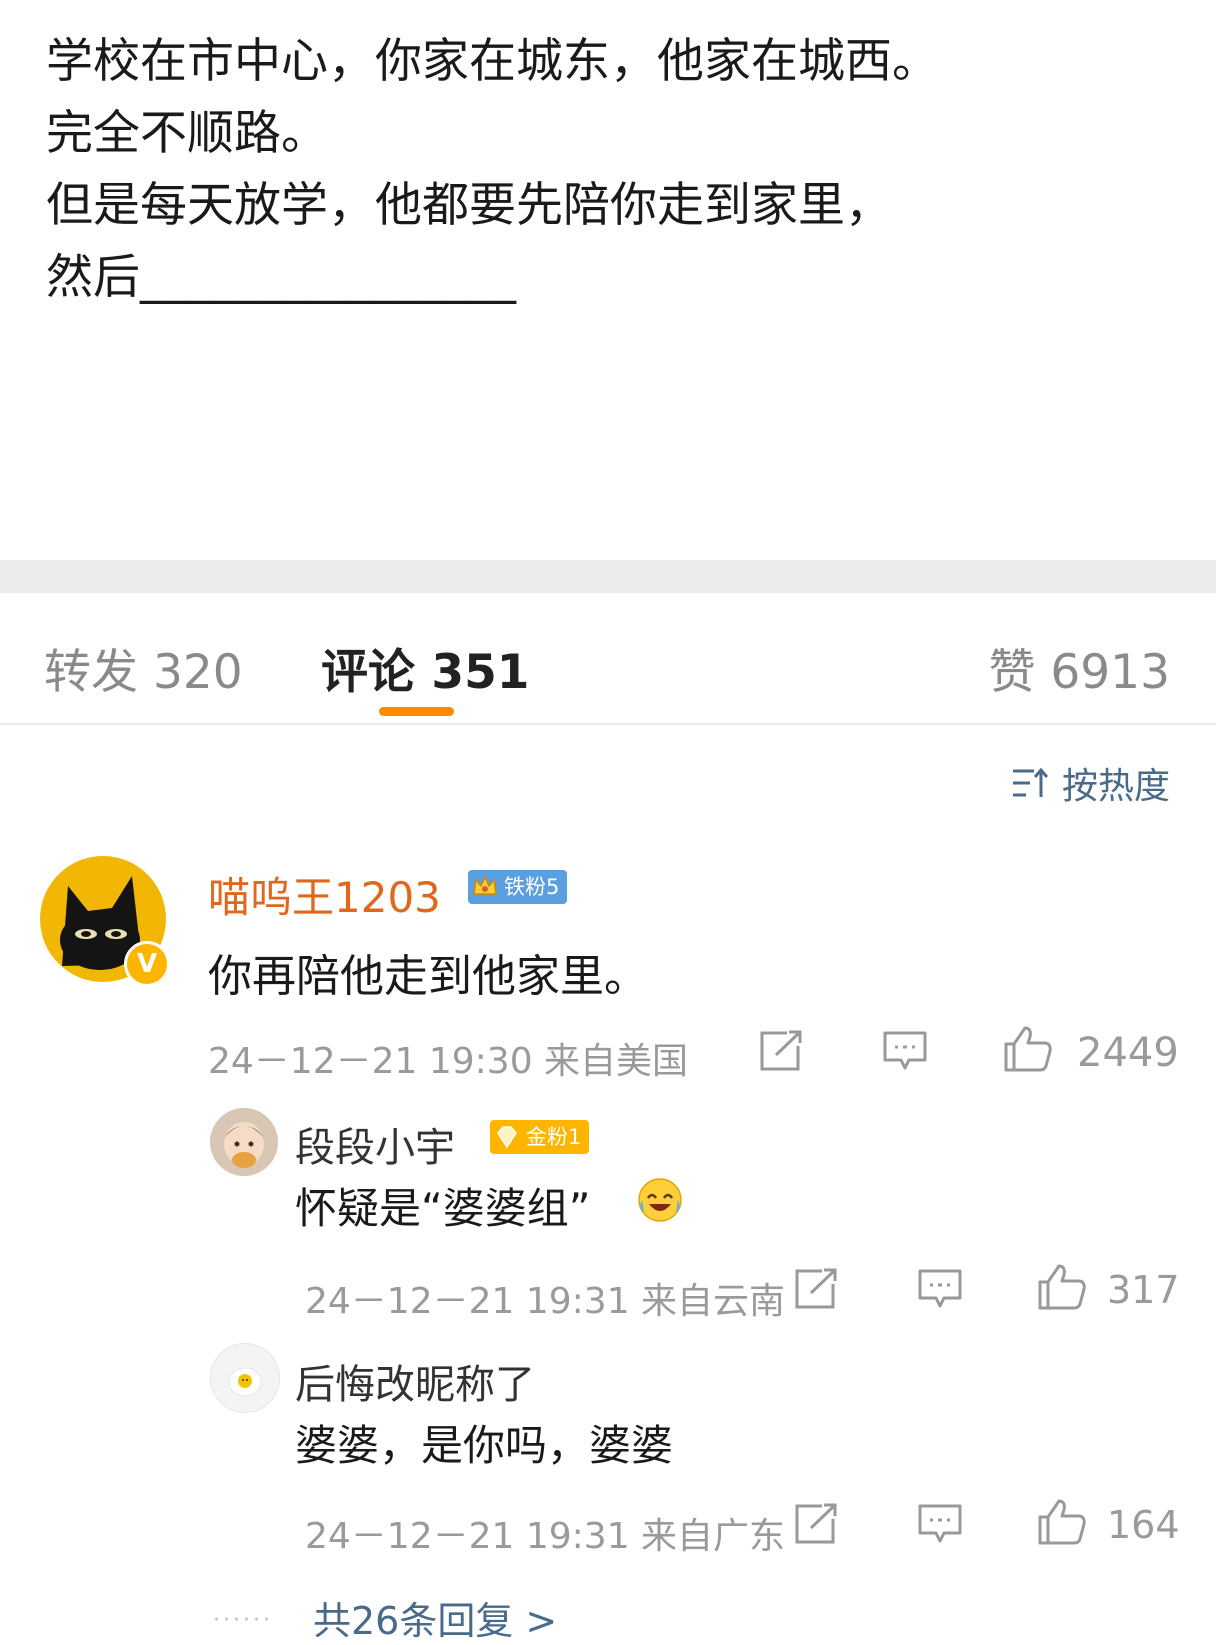 Image resolution: width=1216 pixels, height=1645 pixels. What do you see at coordinates (416, 711) in the screenshot?
I see `active-tab-indicator` at bounding box center [416, 711].